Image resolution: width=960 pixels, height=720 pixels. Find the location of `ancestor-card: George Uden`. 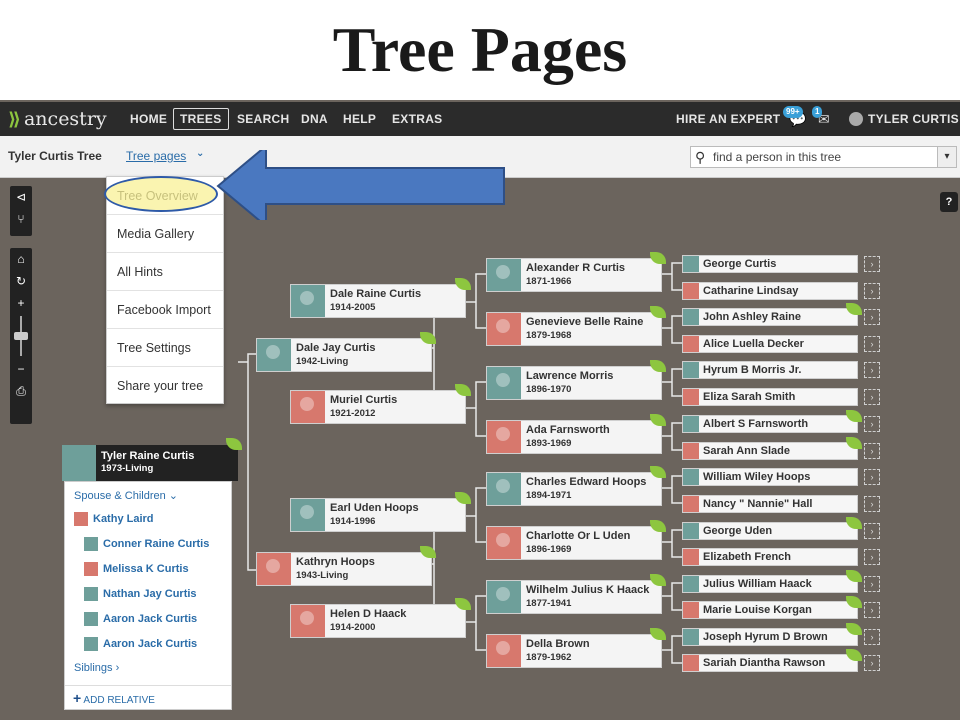

ancestor-card: George Uden is located at coordinates (770, 531).